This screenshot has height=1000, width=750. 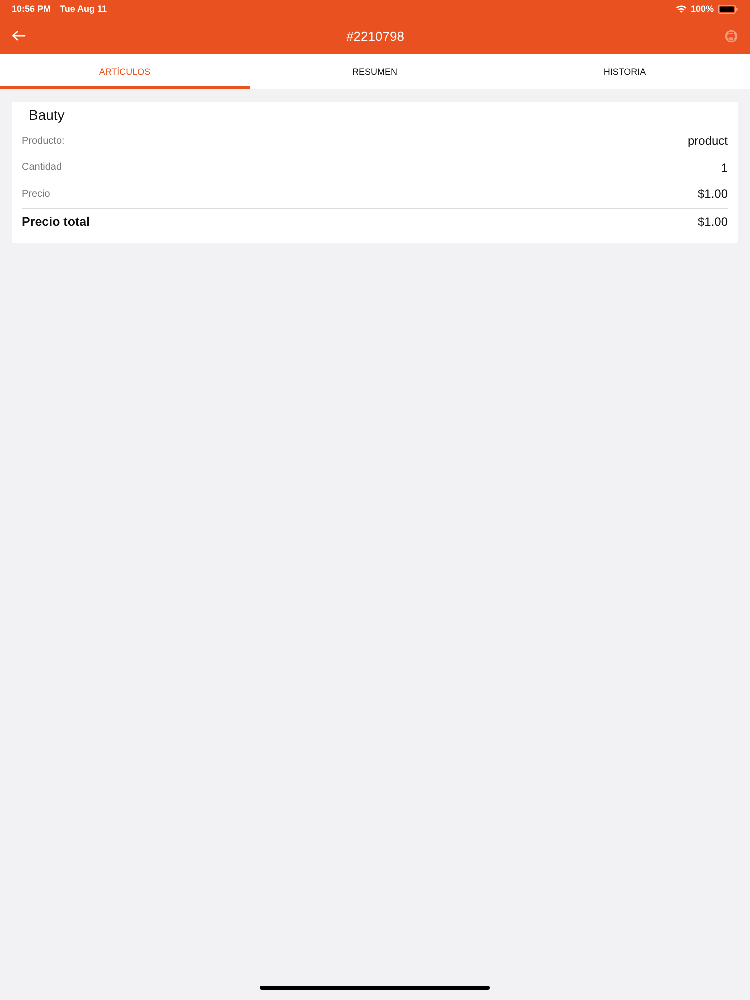 What do you see at coordinates (36, 194) in the screenshot?
I see `row-label: Precio` at bounding box center [36, 194].